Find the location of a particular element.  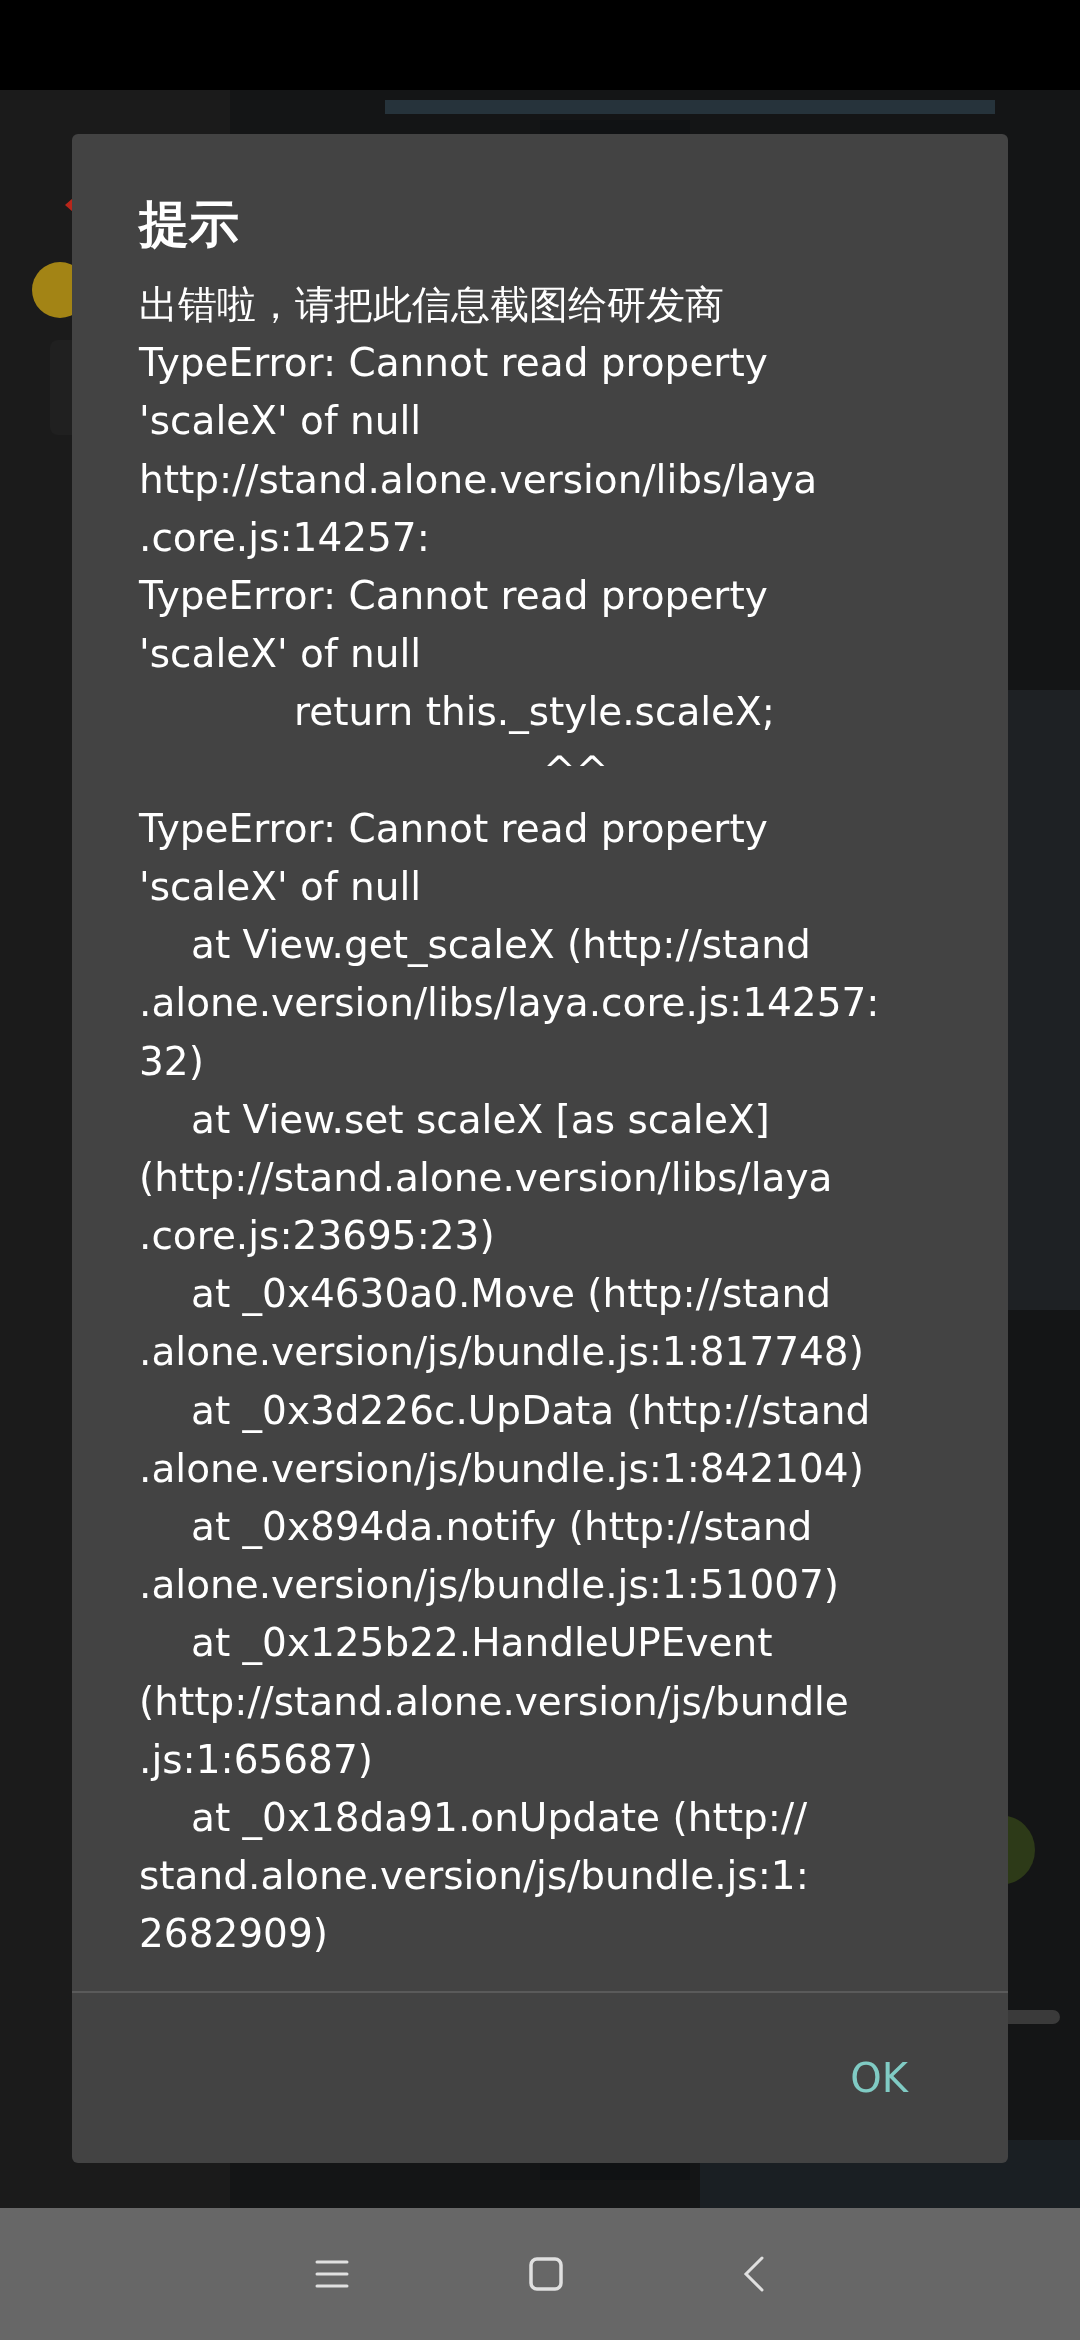

error-text: .alone.version/js/bundle.js:1:817748) is located at coordinates (501, 1352).